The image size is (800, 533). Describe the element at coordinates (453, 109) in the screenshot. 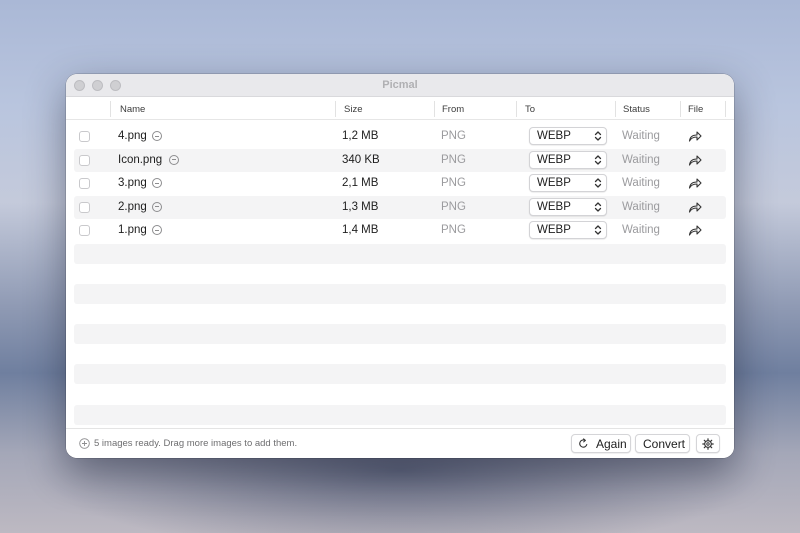

I see `column-header-from: From` at that location.